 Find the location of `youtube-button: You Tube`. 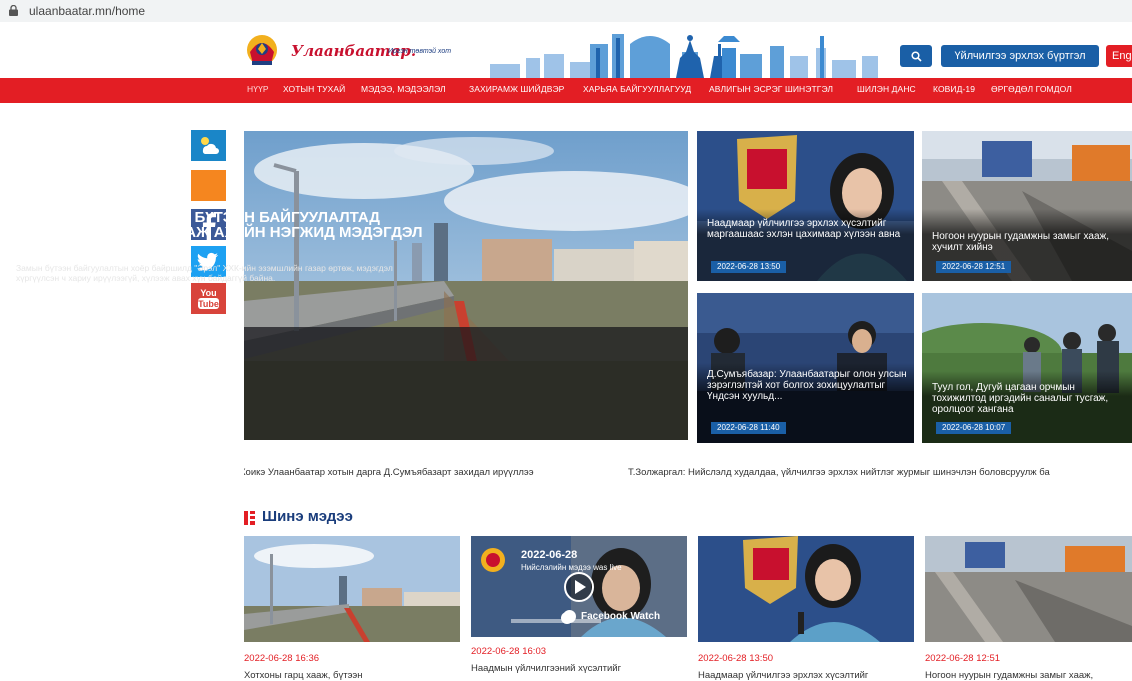

youtube-button: You Tube is located at coordinates (208, 298).